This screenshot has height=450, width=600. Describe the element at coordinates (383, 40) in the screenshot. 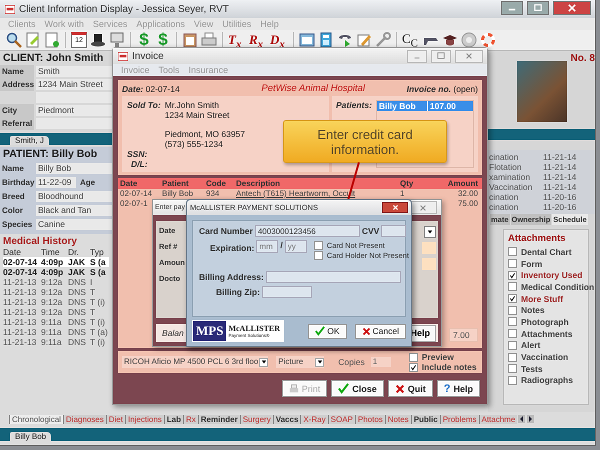

I see `wrench-icon` at that location.